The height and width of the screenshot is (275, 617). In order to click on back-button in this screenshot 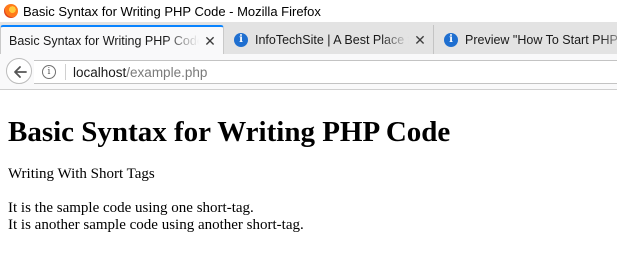, I will do `click(19, 71)`.